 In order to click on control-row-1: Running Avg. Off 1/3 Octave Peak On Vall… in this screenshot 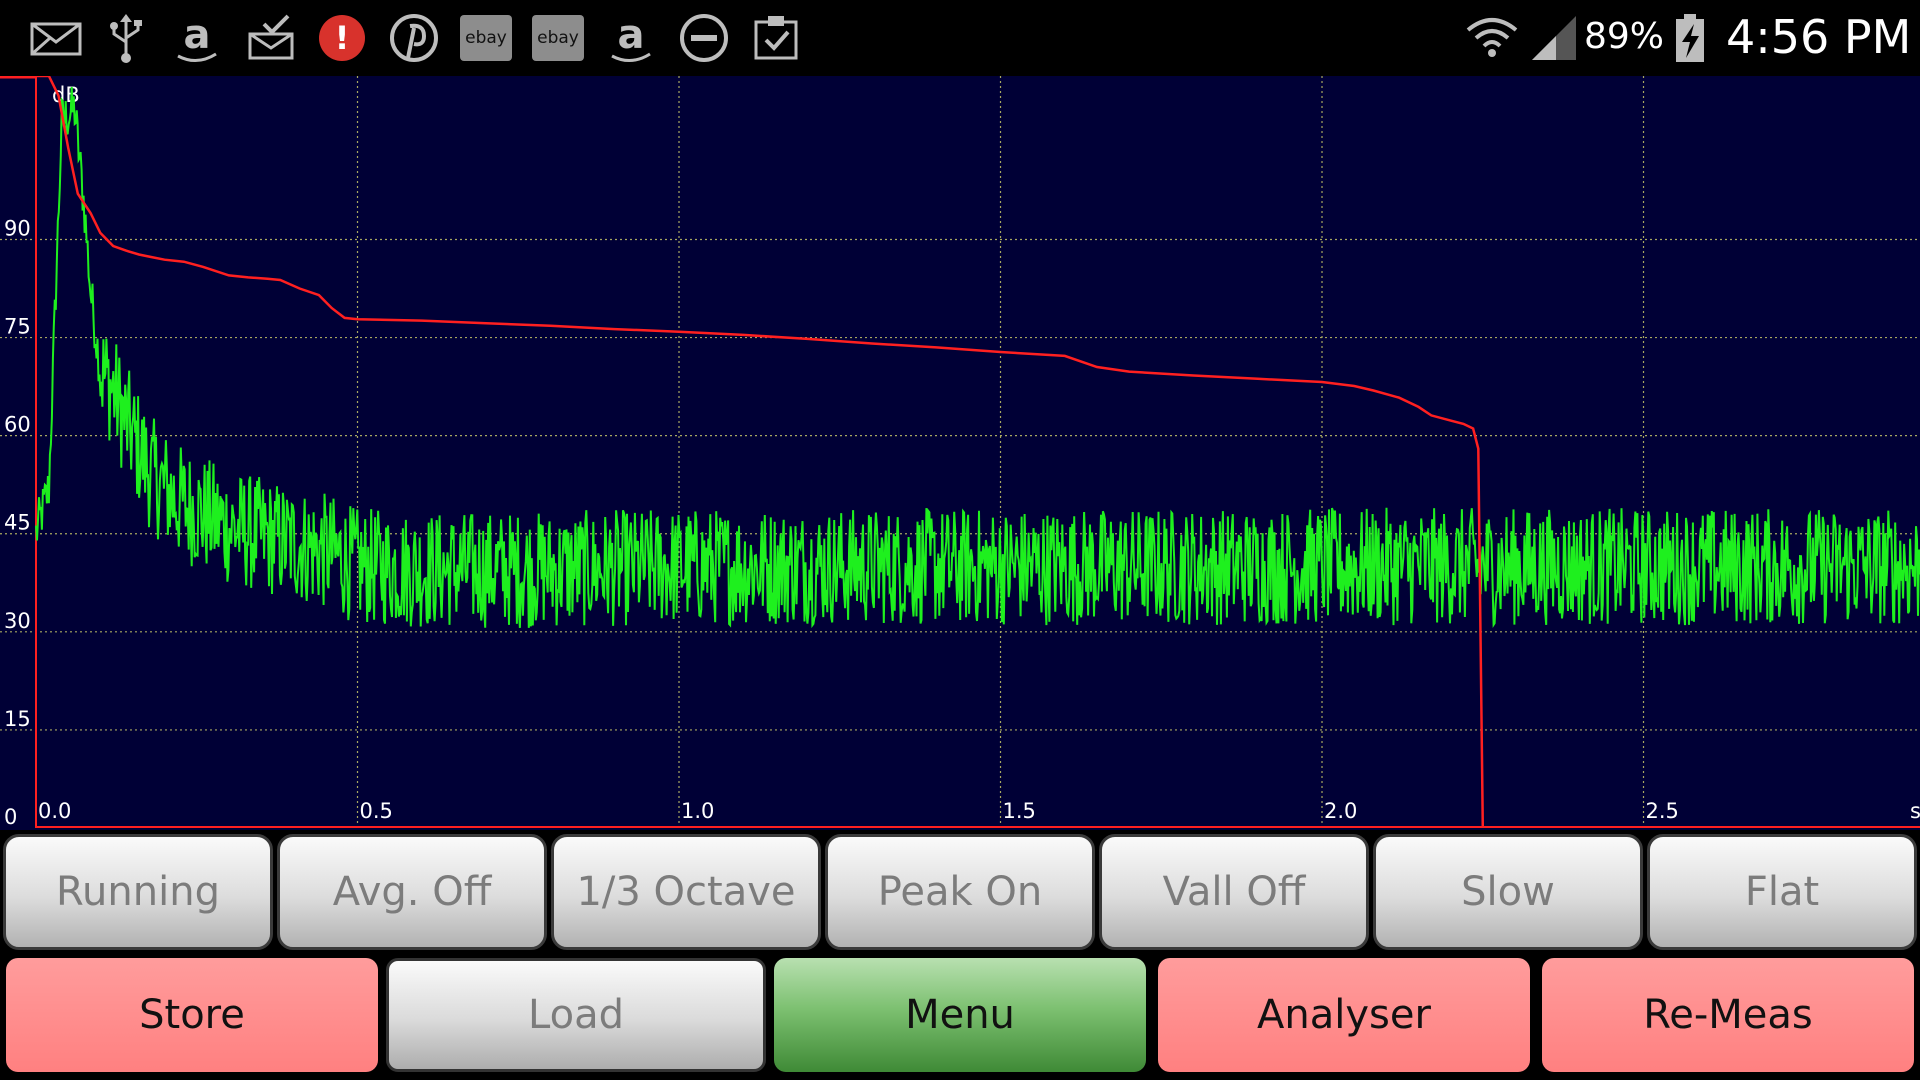, I will do `click(960, 892)`.